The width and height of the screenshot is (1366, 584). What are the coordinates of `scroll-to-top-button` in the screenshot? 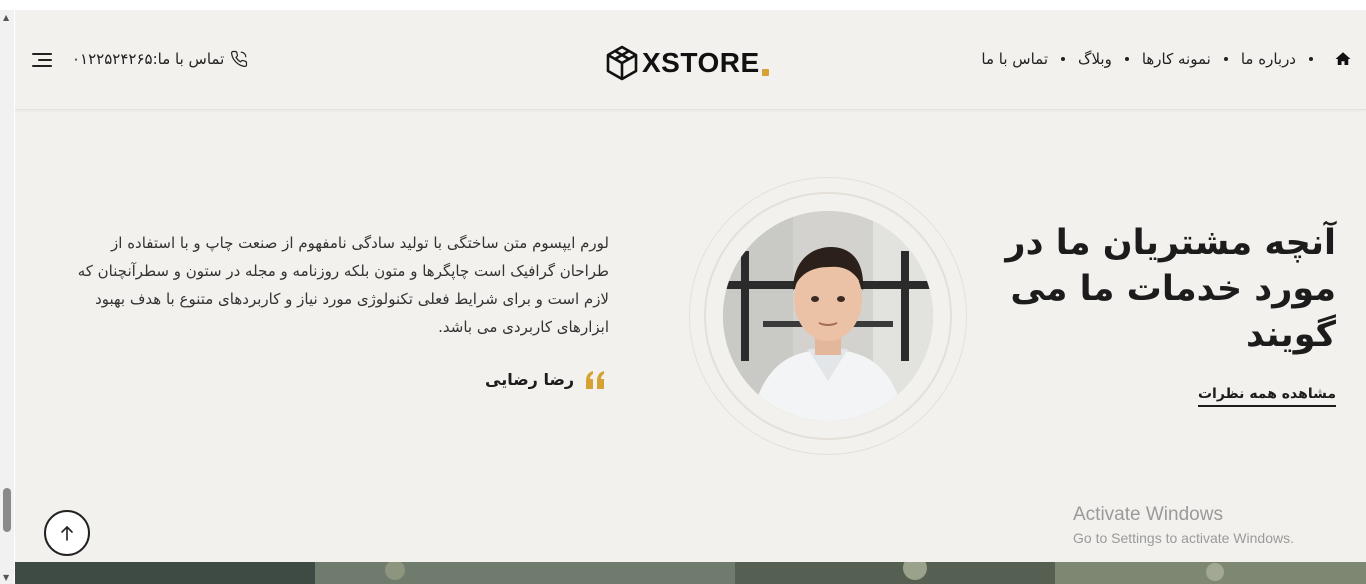 It's located at (67, 533).